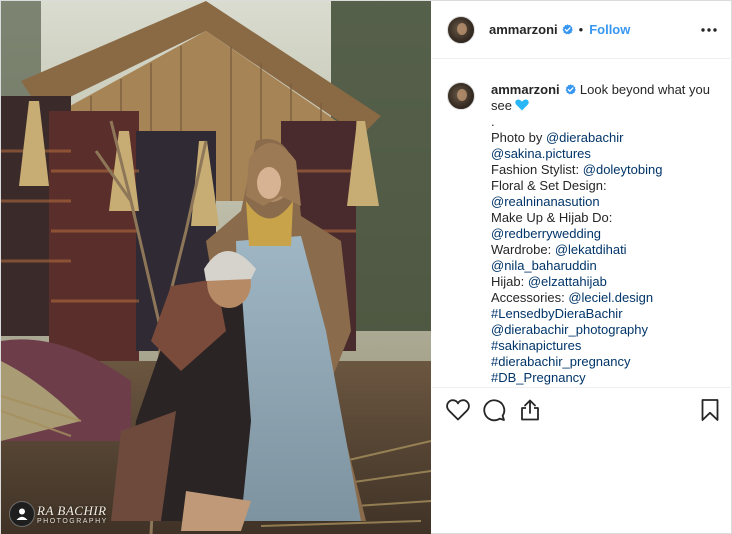  What do you see at coordinates (591, 249) in the screenshot?
I see `mention-lekatdihati: @lekatdihati` at bounding box center [591, 249].